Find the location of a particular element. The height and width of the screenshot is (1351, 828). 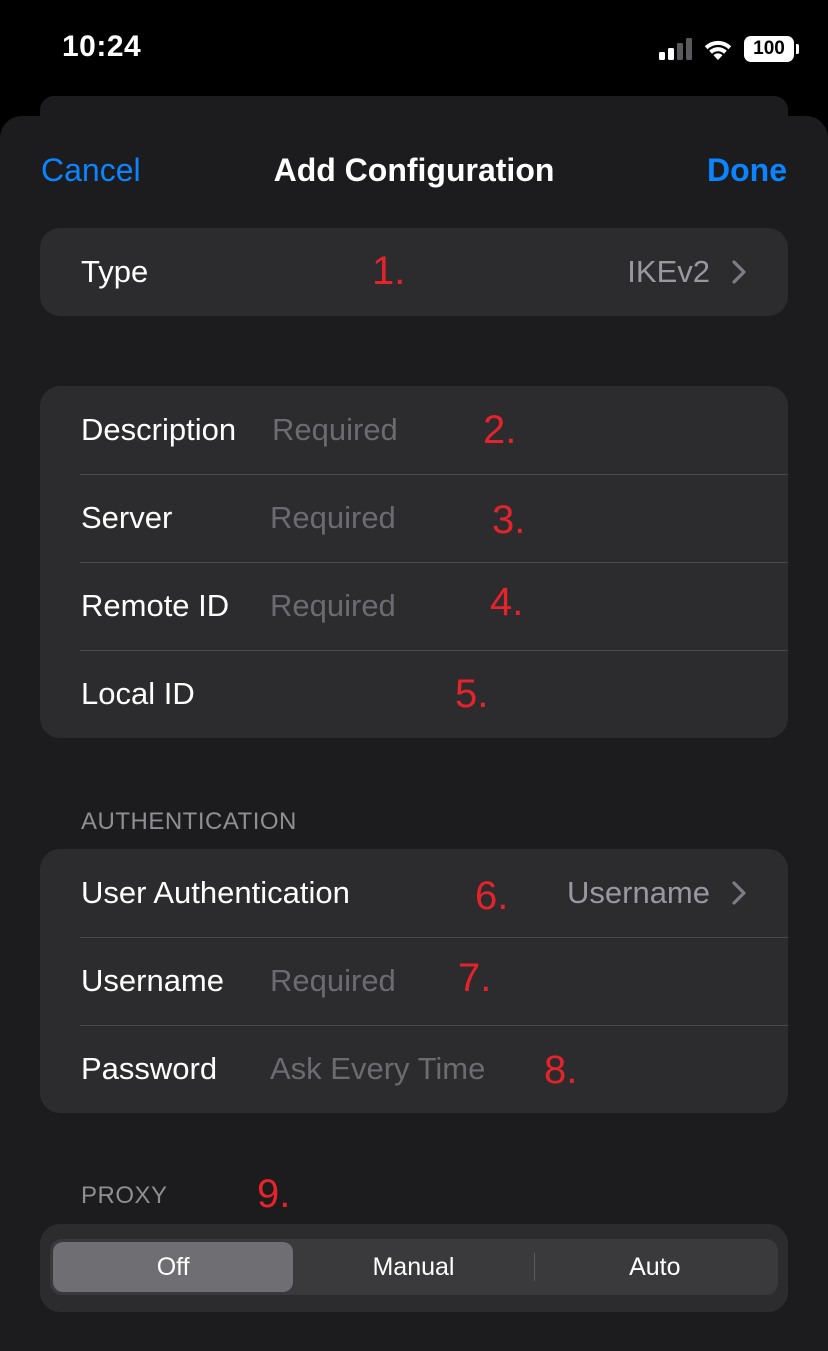

server-row: Server is located at coordinates (414, 518).